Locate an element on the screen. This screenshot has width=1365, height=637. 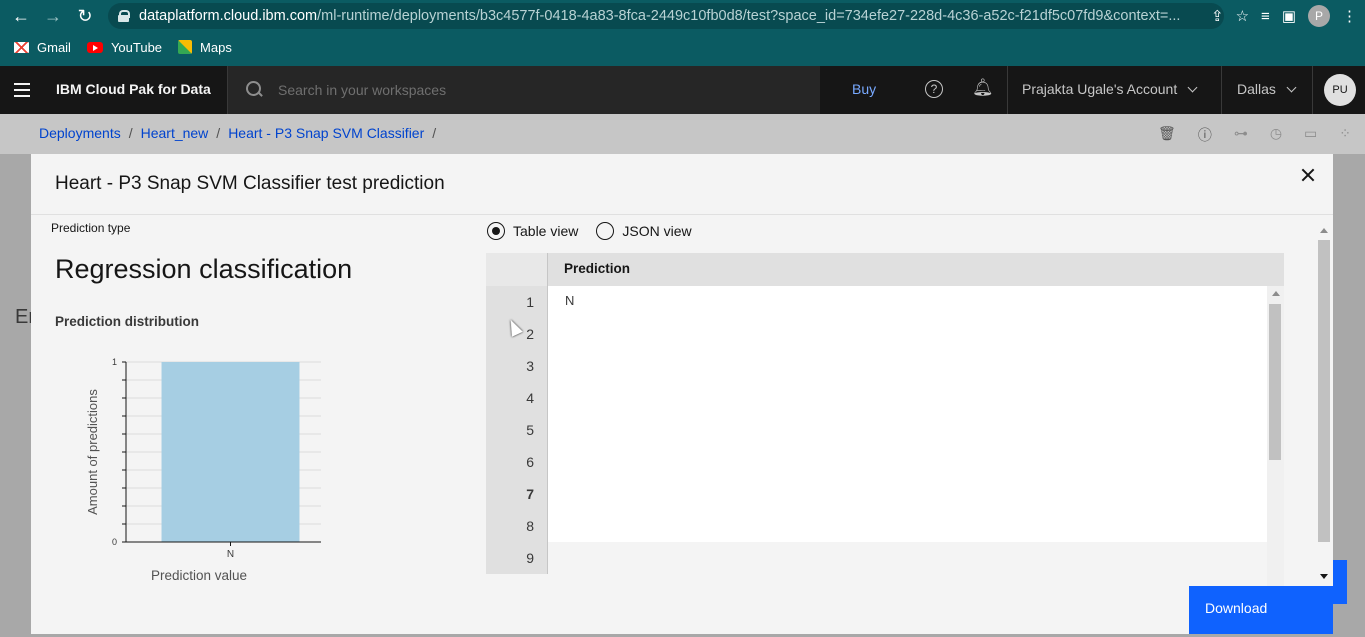
row-index: 6 is located at coordinates (517, 462).